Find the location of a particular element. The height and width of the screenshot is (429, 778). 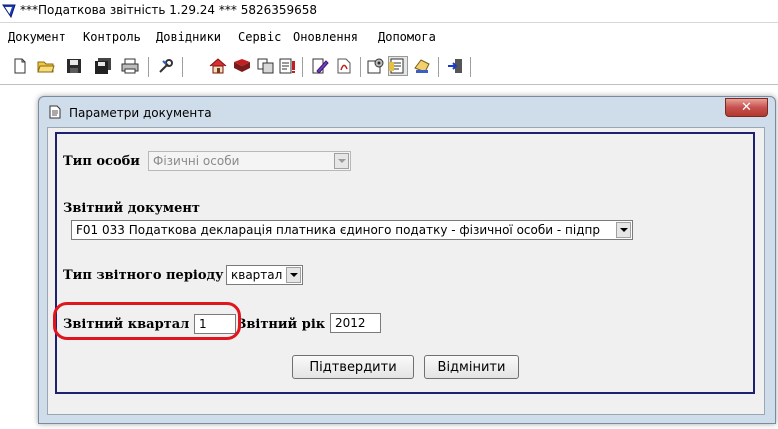

print-icon is located at coordinates (130, 66).